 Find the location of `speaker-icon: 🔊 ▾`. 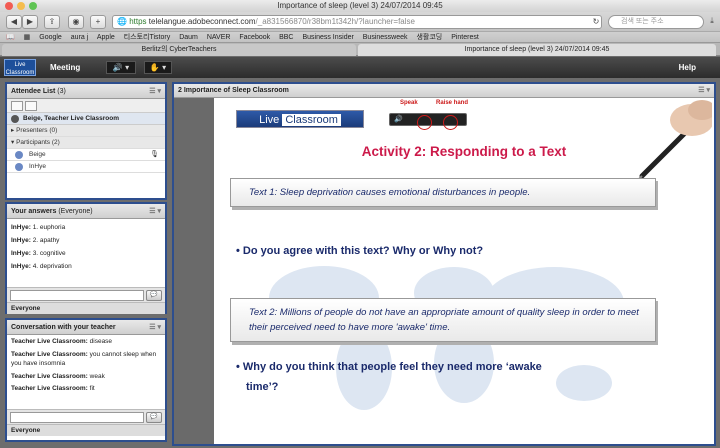

speaker-icon: 🔊 ▾ is located at coordinates (121, 67).